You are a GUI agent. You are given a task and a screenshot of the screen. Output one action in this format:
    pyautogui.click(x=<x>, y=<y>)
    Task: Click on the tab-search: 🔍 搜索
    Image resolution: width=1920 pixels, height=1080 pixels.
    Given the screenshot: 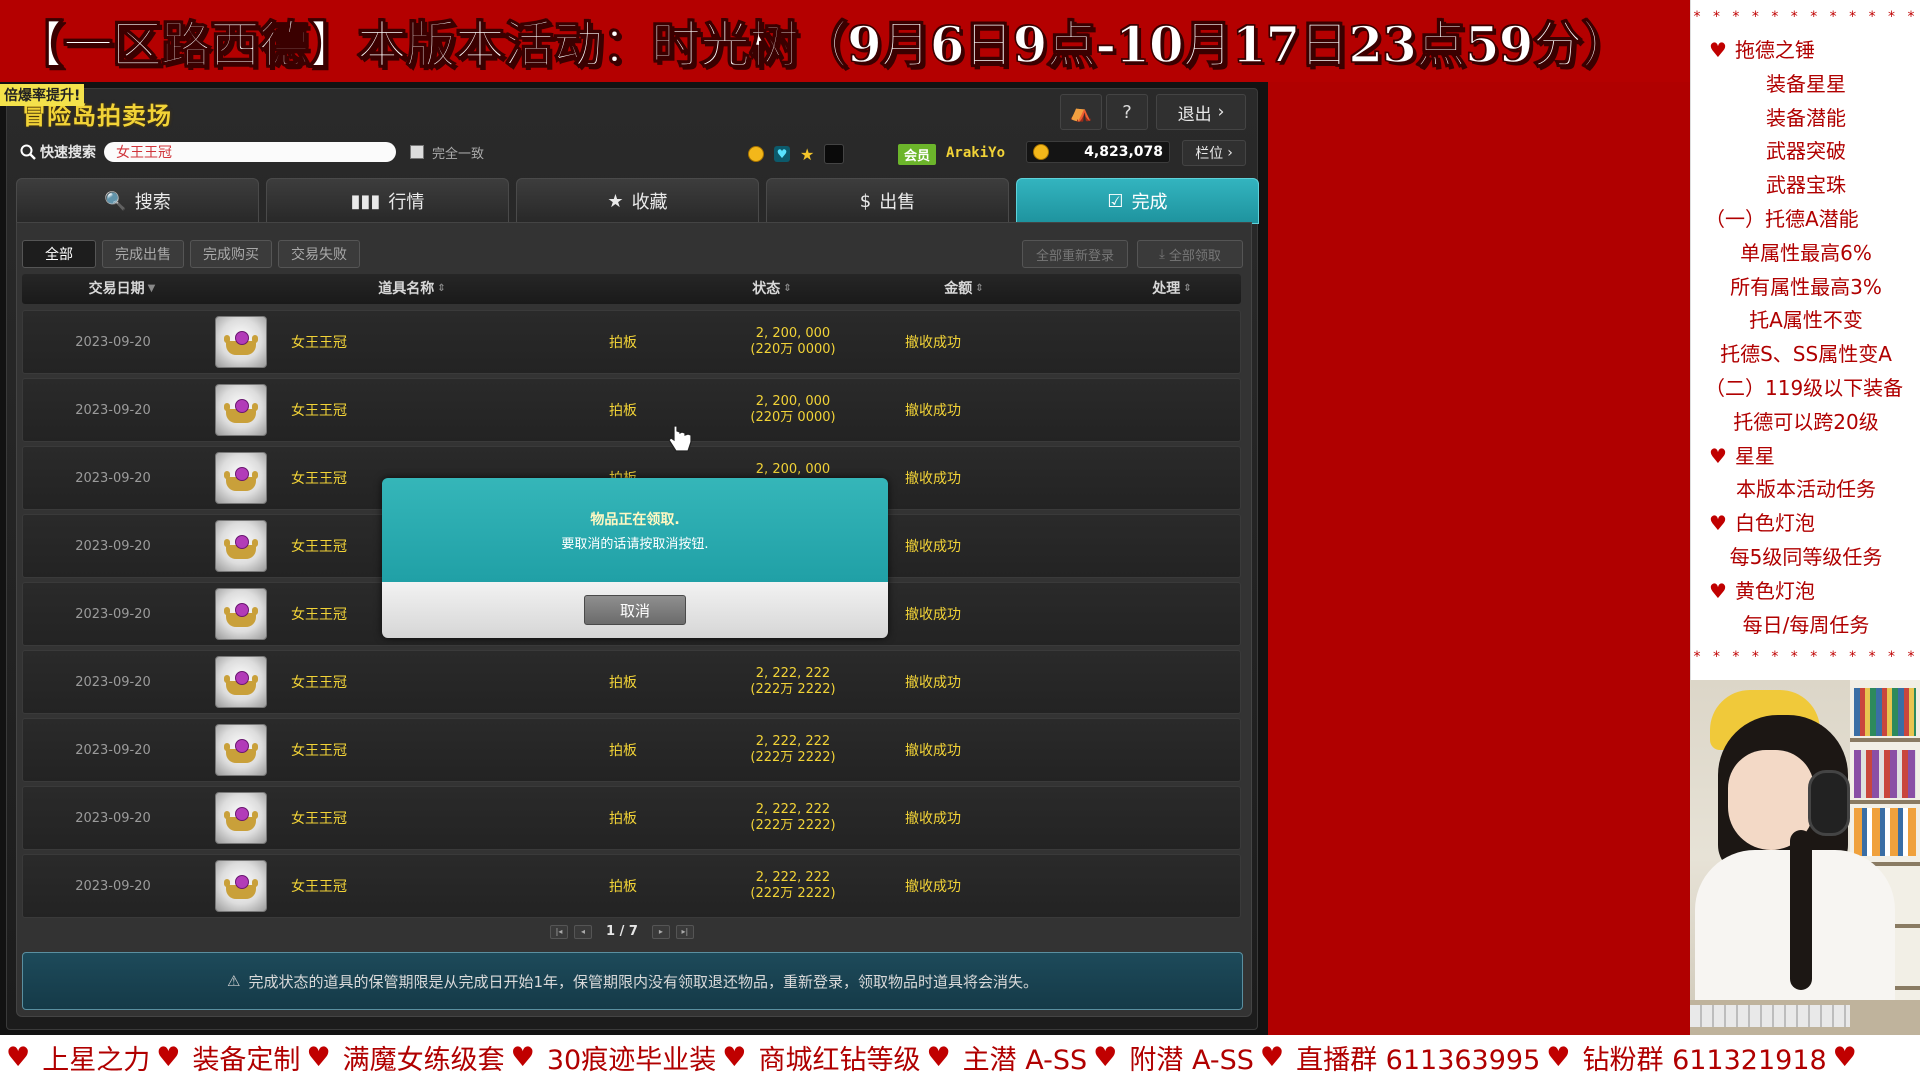 What is the action you would take?
    pyautogui.click(x=137, y=201)
    